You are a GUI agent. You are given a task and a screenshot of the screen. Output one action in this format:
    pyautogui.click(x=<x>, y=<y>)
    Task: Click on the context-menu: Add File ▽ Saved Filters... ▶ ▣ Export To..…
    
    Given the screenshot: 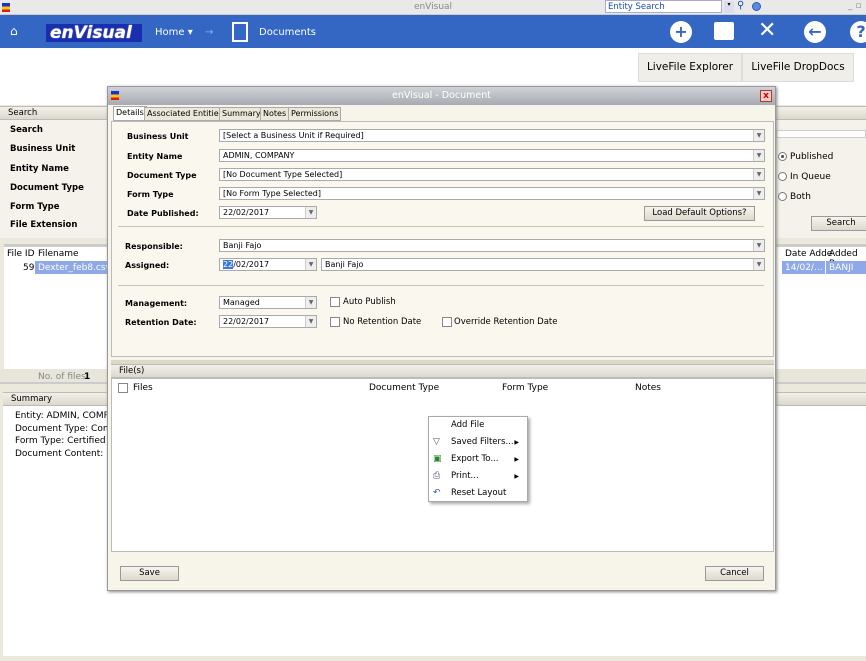 What is the action you would take?
    pyautogui.click(x=478, y=459)
    